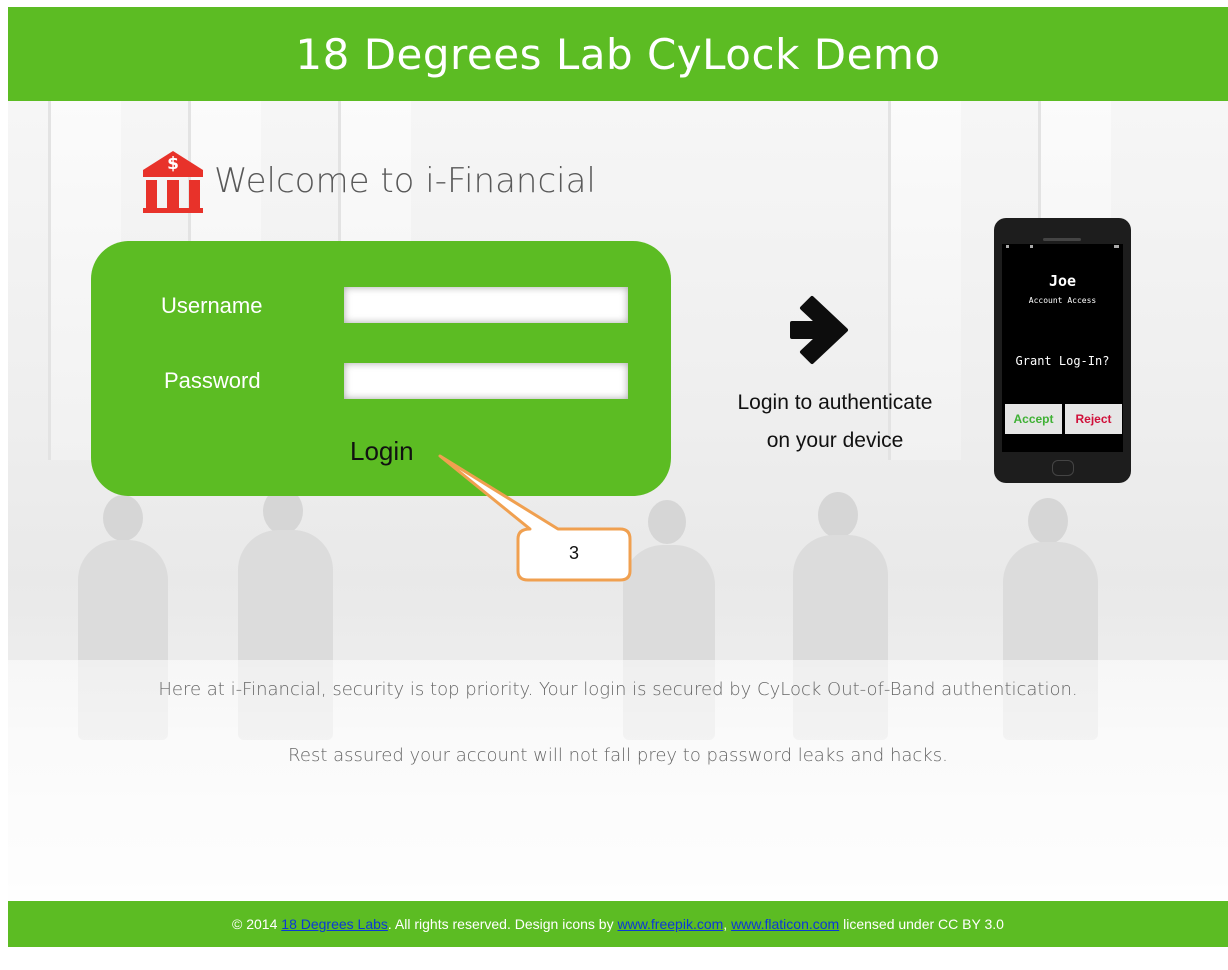 The height and width of the screenshot is (970, 1228). I want to click on phone-home-button, so click(1063, 468).